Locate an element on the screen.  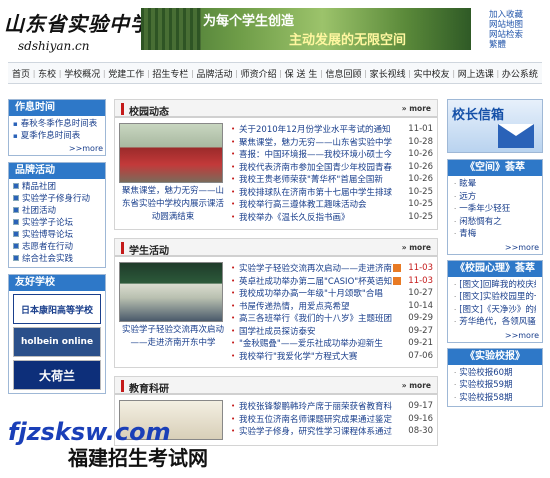
list-item: • 国学社成员探访泰安 09-27 is located at coordinates (332, 331).